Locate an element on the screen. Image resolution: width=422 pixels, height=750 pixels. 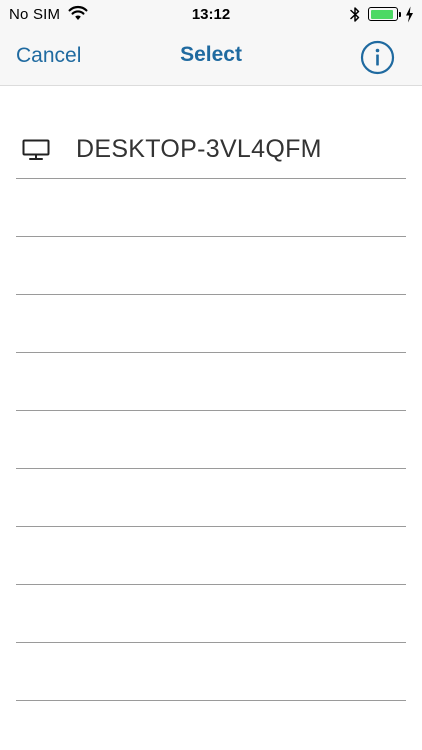
battery-cap is located at coordinates (400, 14).